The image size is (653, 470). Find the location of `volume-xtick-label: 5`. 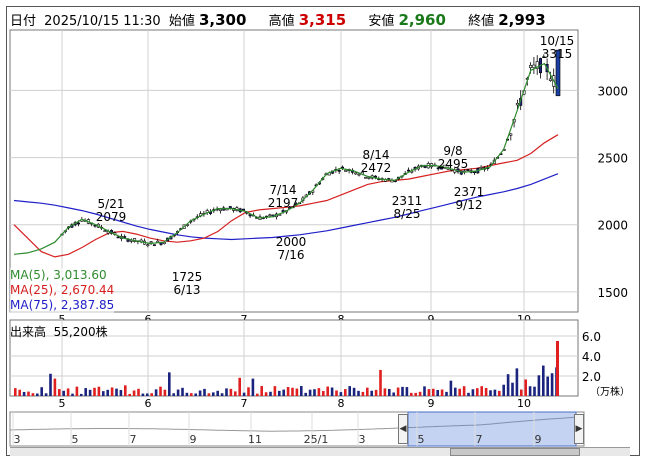

volume-xtick-label: 5 is located at coordinates (62, 403).